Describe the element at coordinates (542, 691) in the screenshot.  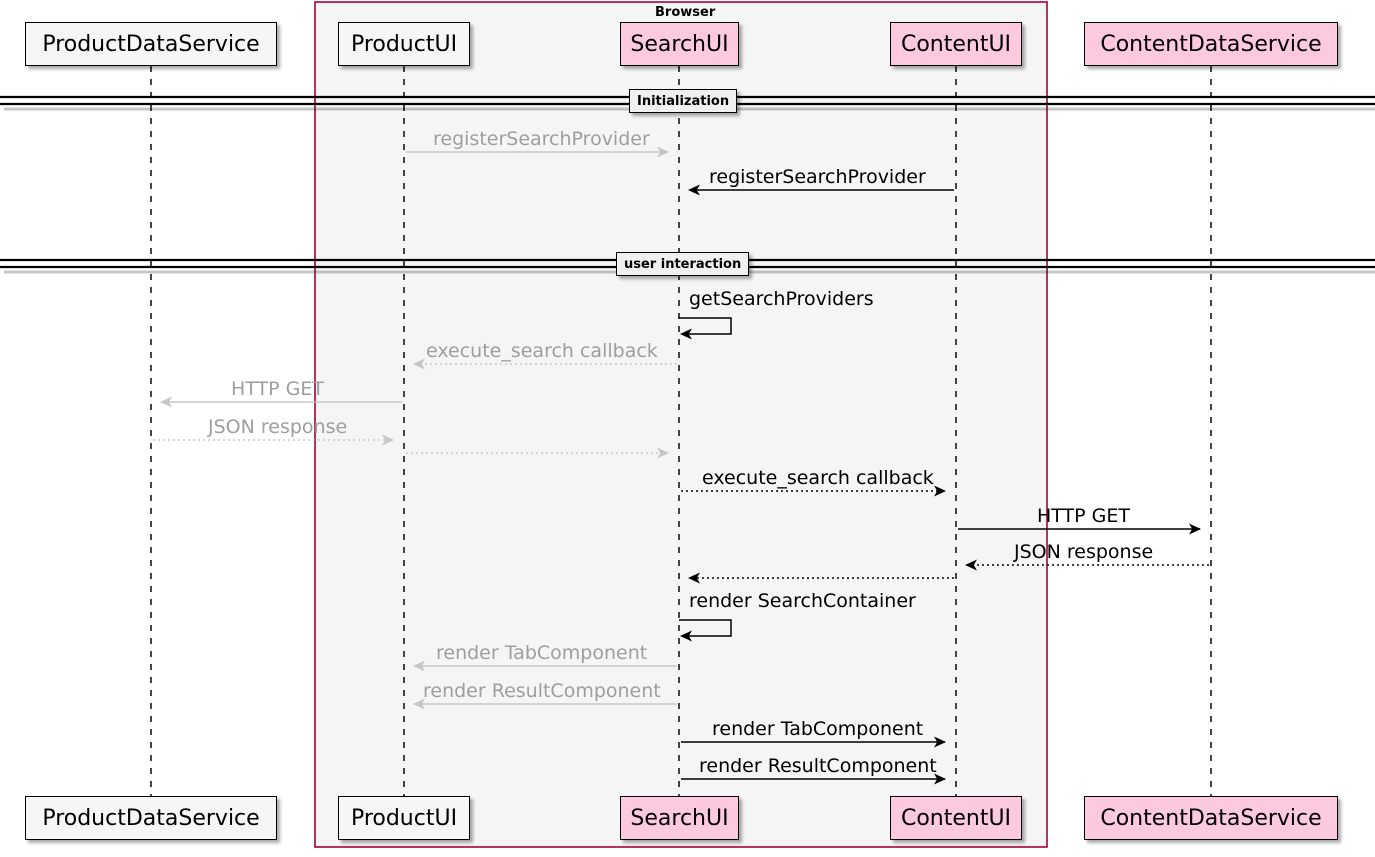
I see `message-label-m14: render ResultComponent` at that location.